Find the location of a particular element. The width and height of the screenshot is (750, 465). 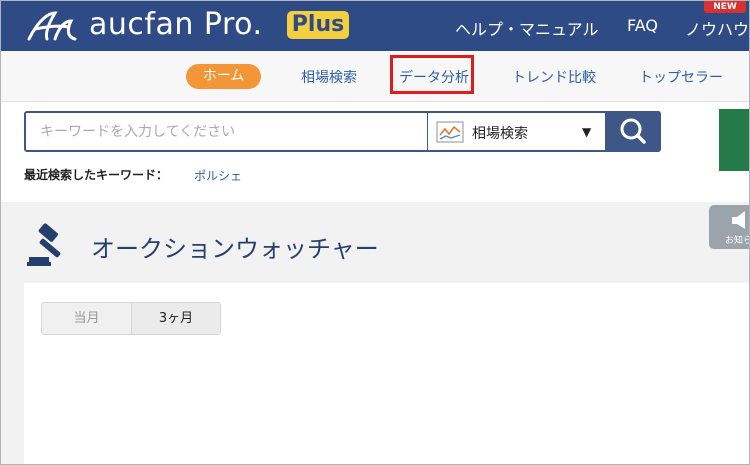

search-input is located at coordinates (225, 131).